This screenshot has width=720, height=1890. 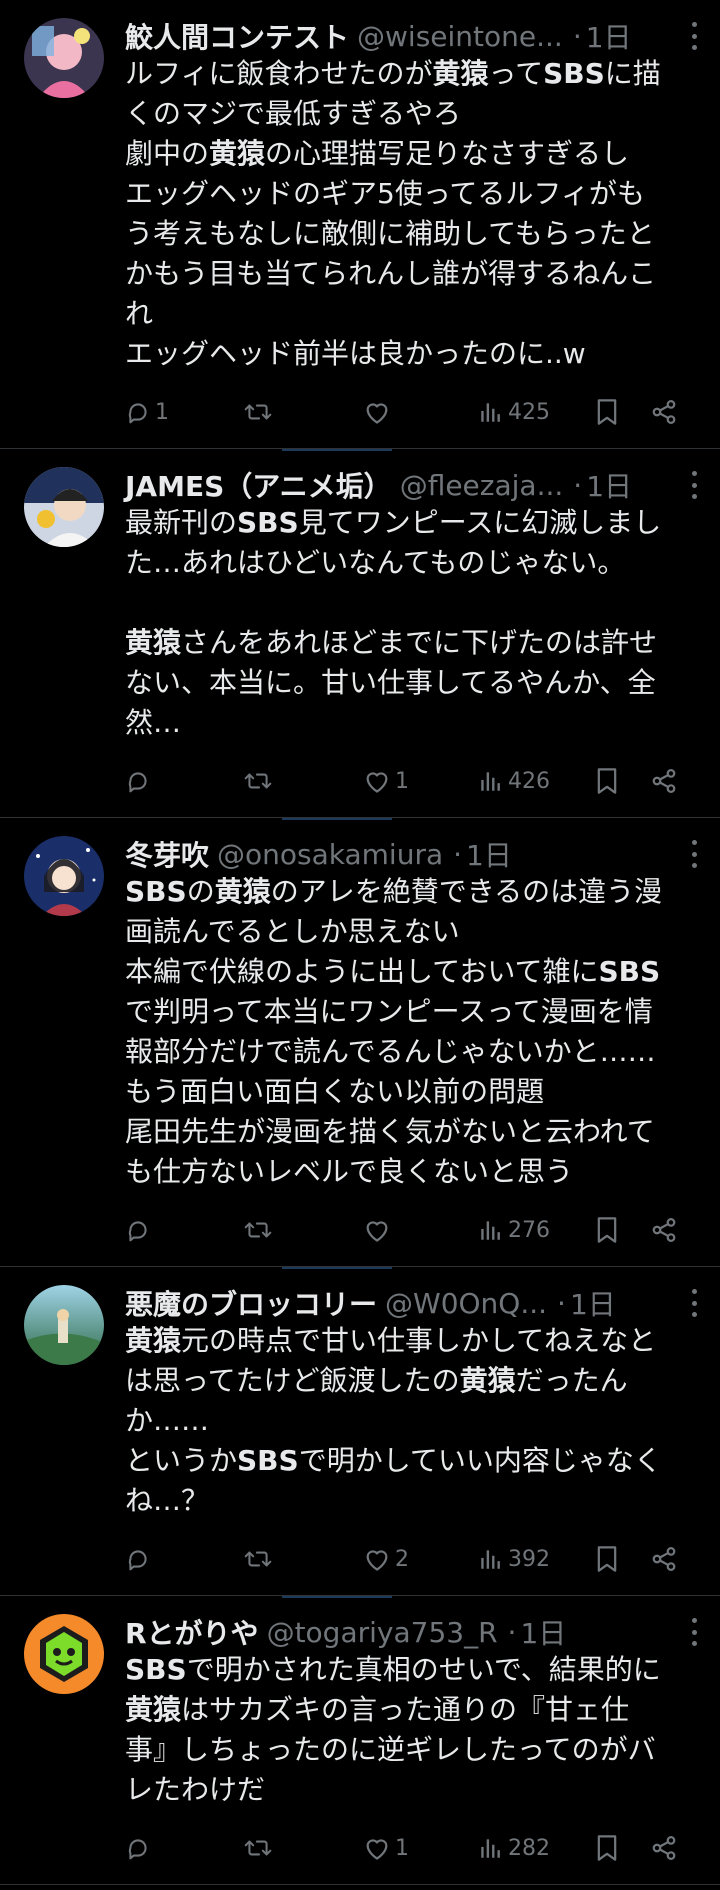 I want to click on text-segment: 画読んでるとしか思えない, so click(x=292, y=931).